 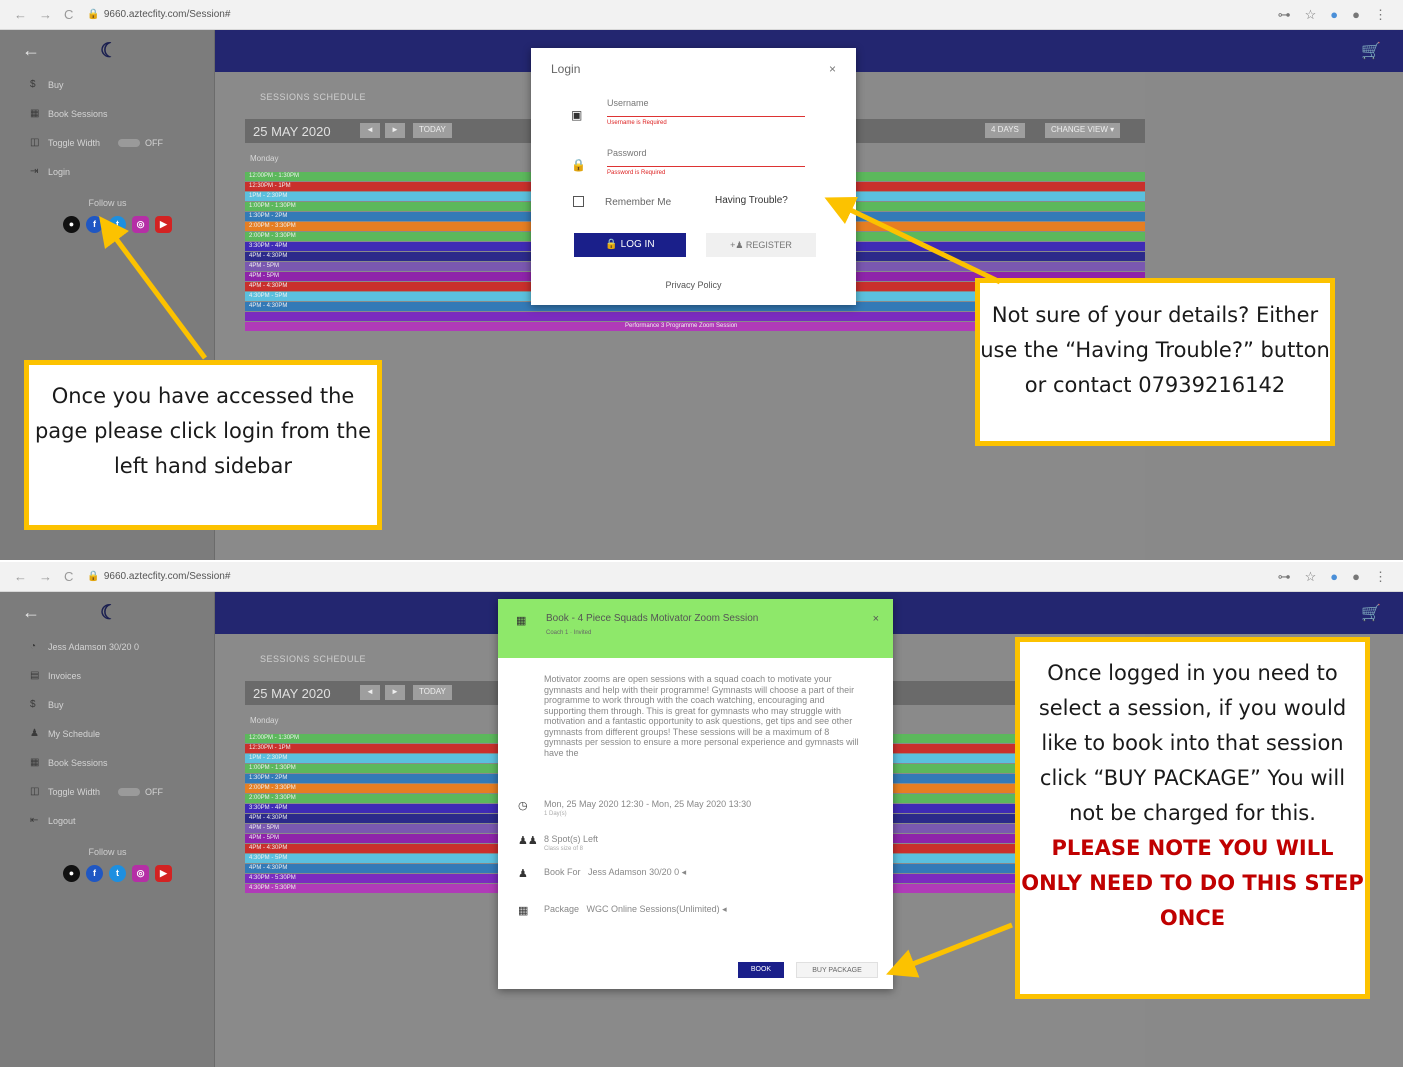 What do you see at coordinates (33, 704) in the screenshot?
I see `dollar-icon: $` at bounding box center [33, 704].